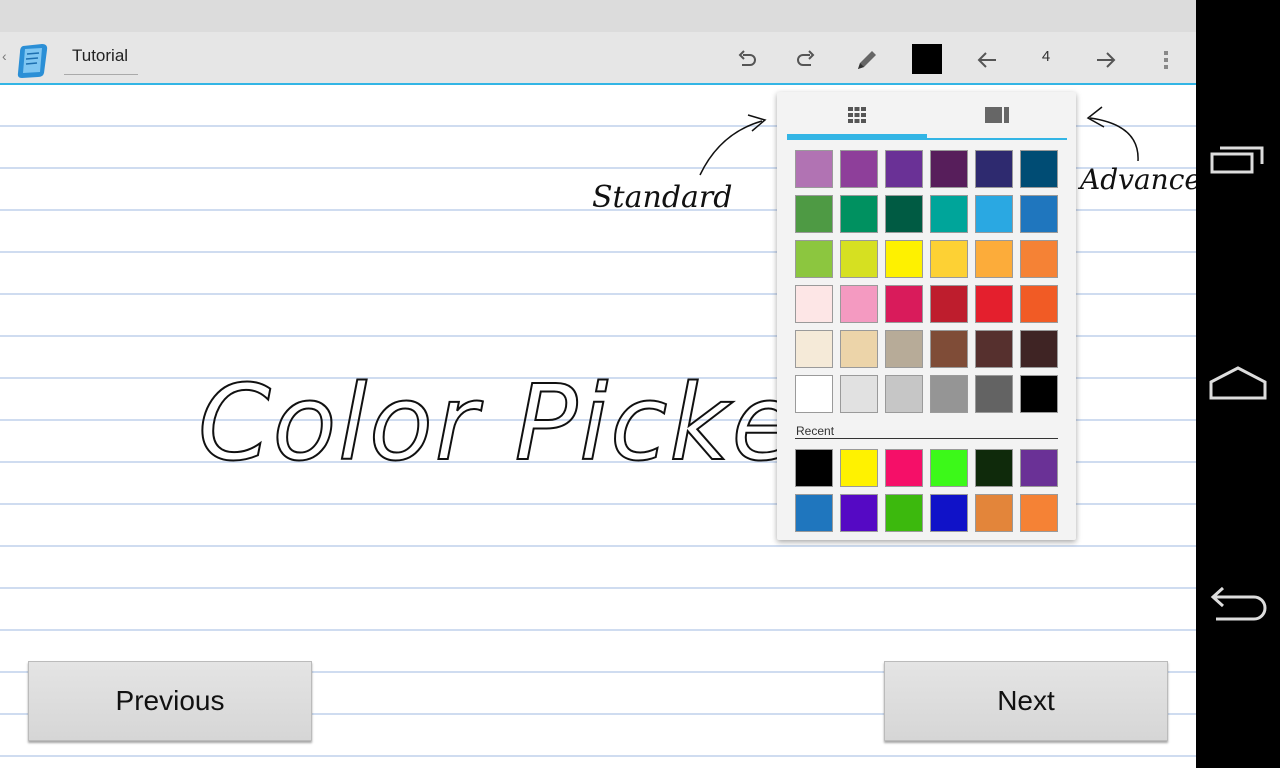 The image size is (1280, 768). Describe the element at coordinates (1238, 605) in the screenshot. I see `back-icon` at that location.